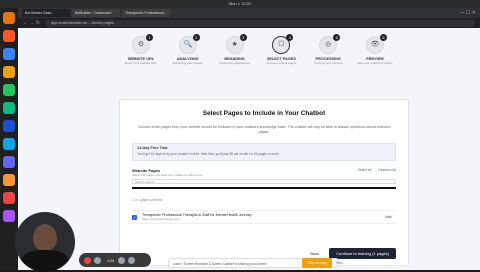 The width and height of the screenshot is (480, 272). Describe the element at coordinates (97, 260) in the screenshot. I see `pause-icon` at that location.